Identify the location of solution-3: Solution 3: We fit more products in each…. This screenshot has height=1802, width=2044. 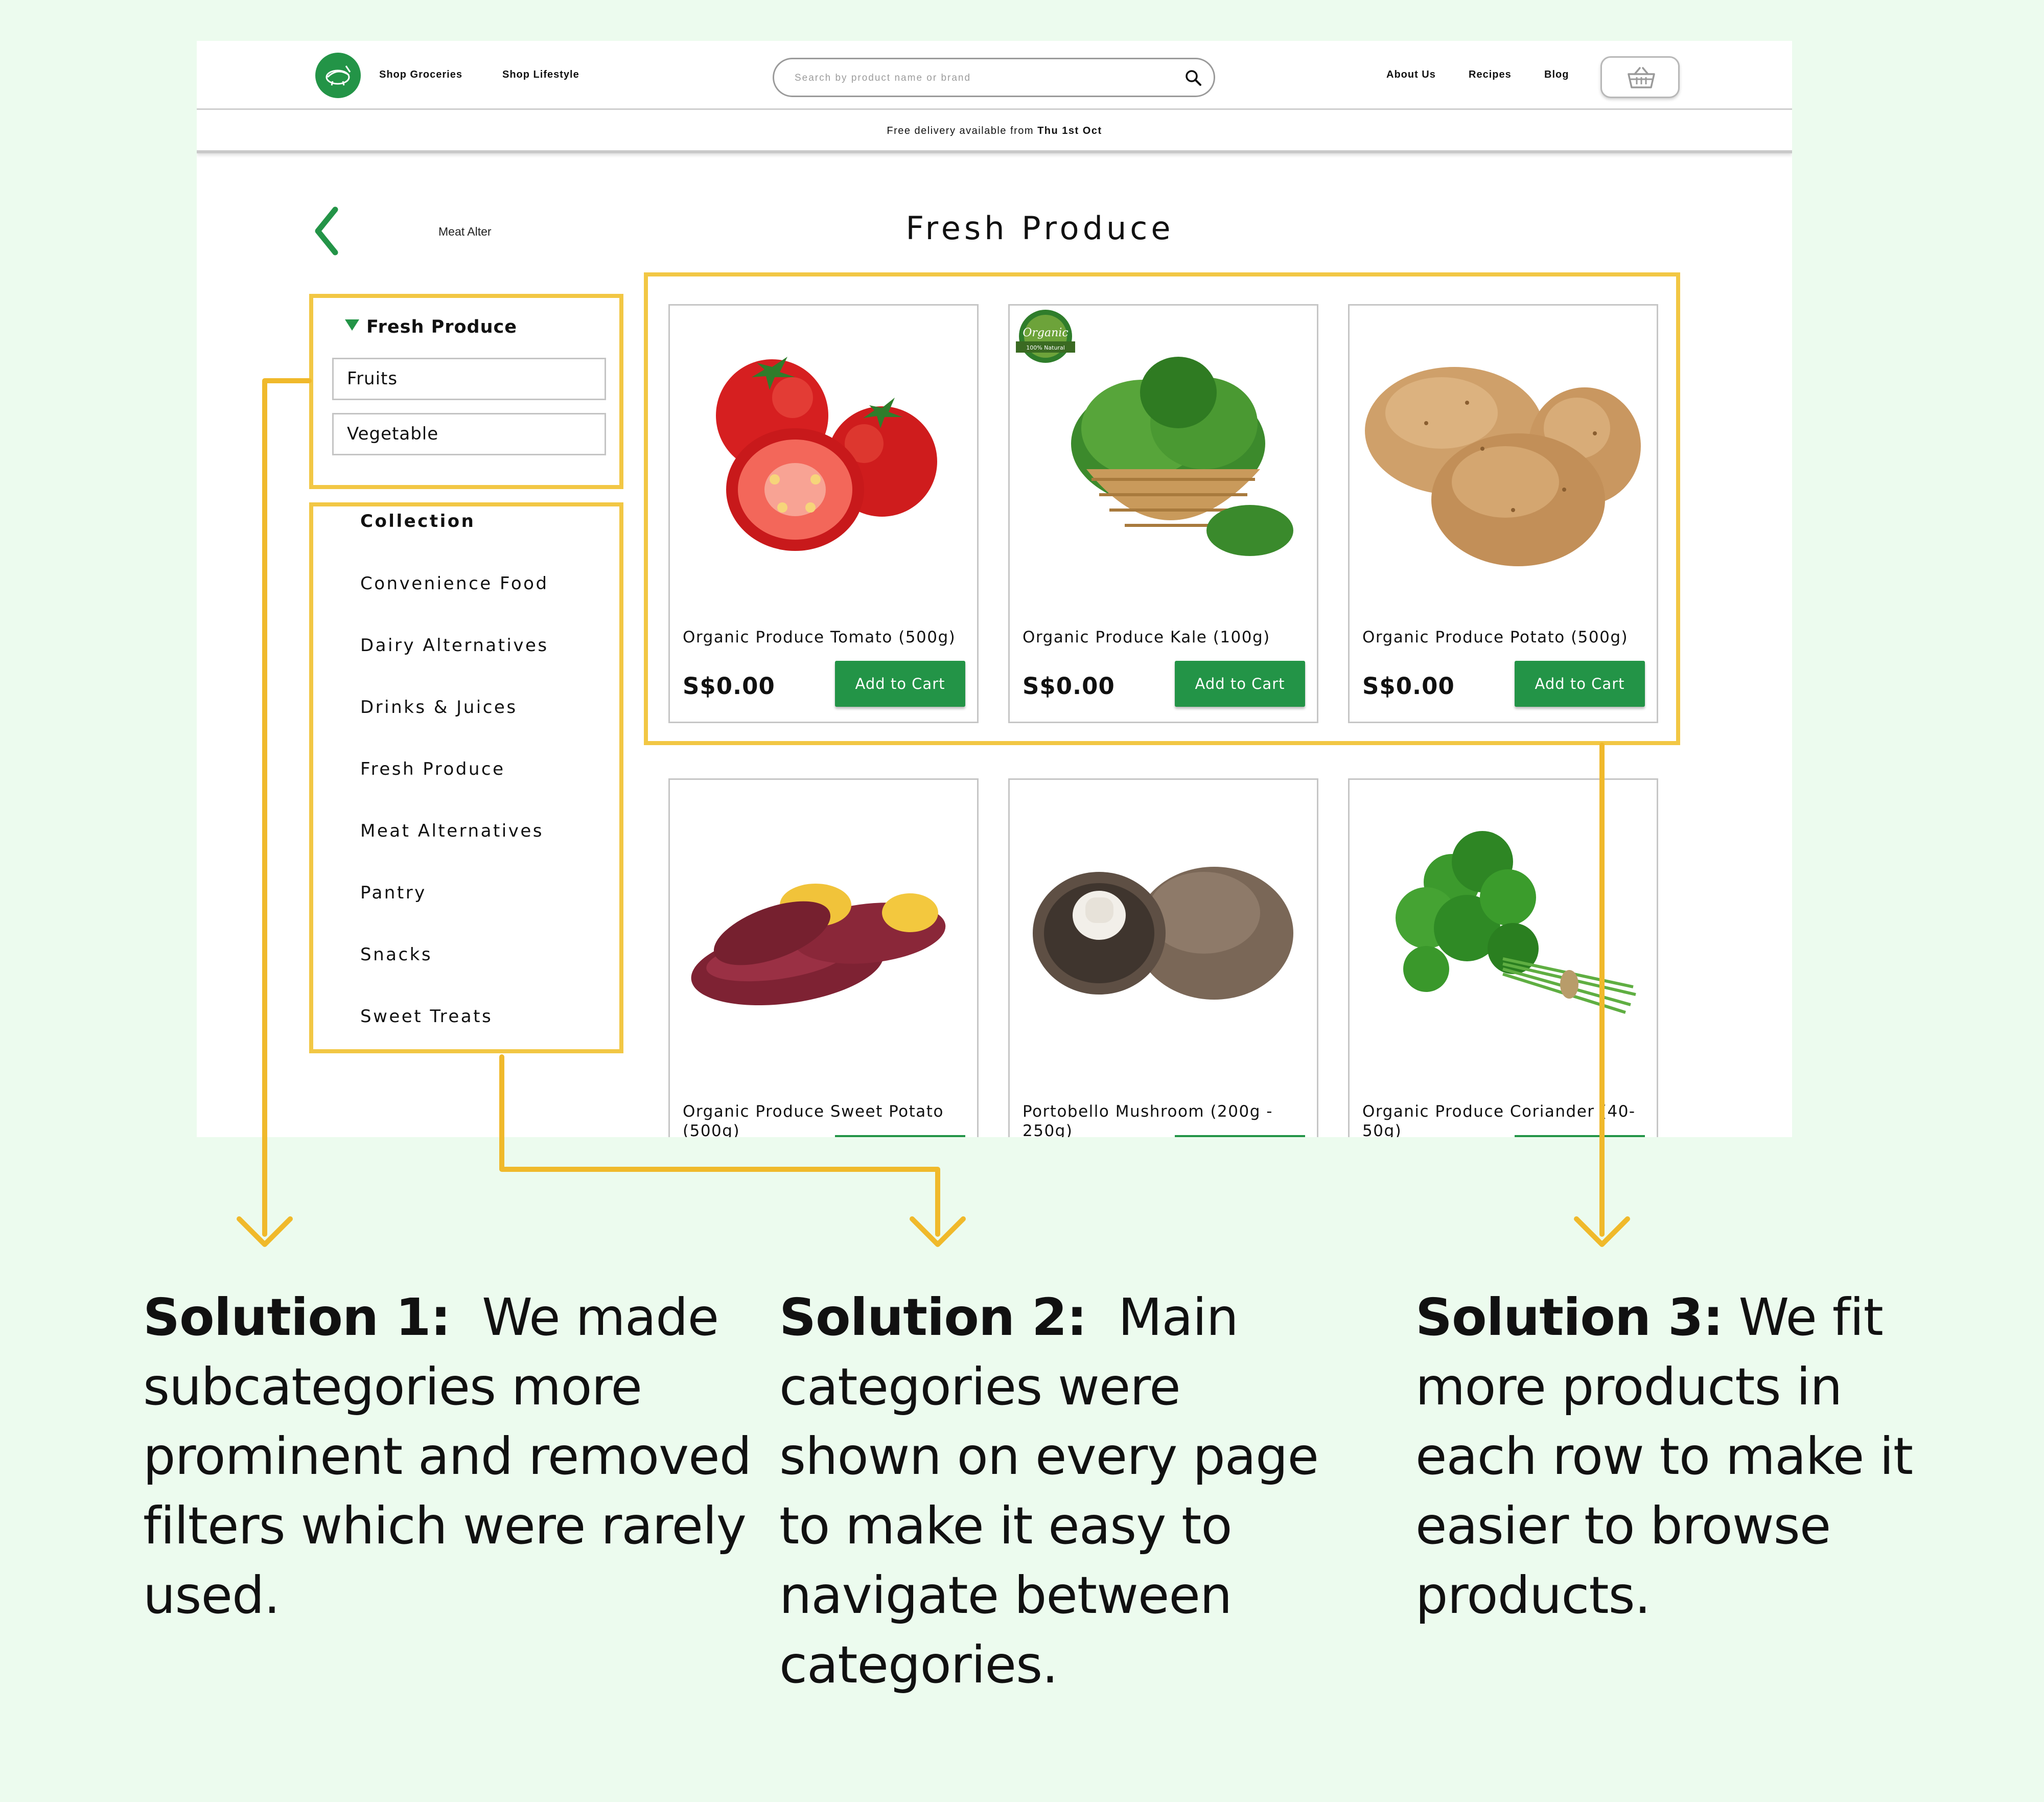
(1673, 1456).